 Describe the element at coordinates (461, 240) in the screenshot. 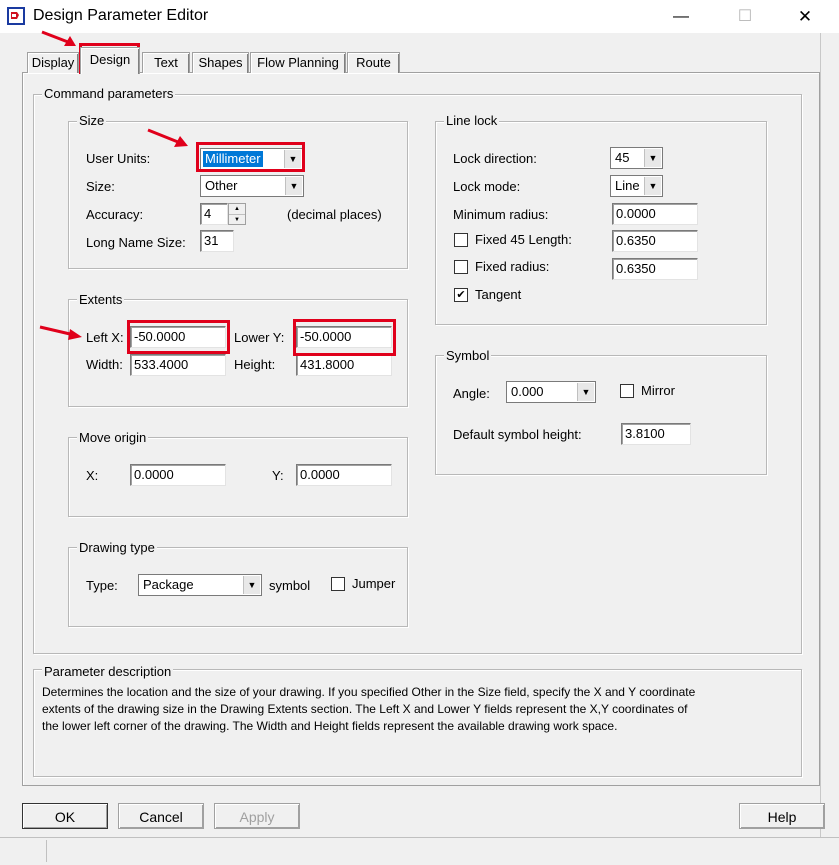

I see `fixed-45-length-checkbox` at that location.